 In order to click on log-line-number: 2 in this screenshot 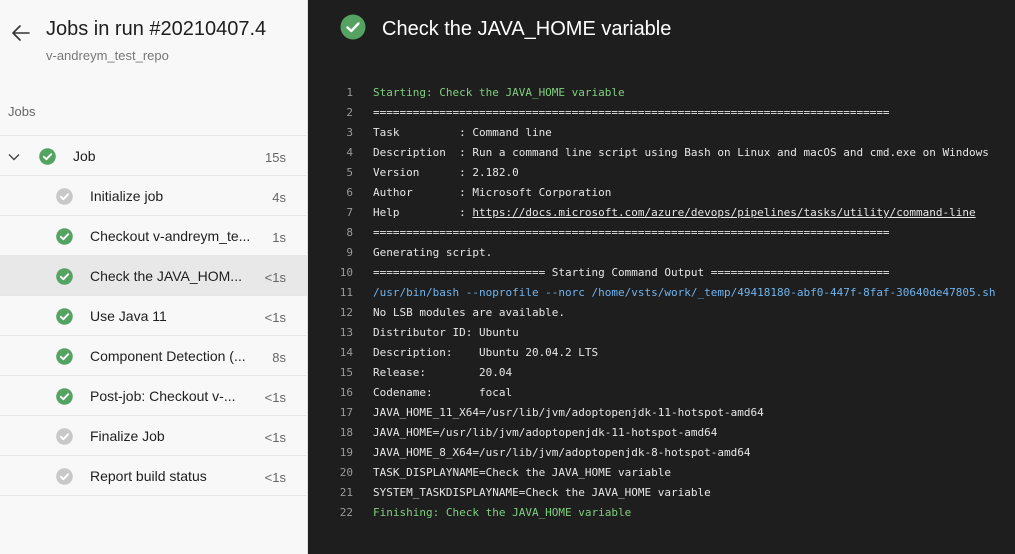, I will do `click(349, 112)`.